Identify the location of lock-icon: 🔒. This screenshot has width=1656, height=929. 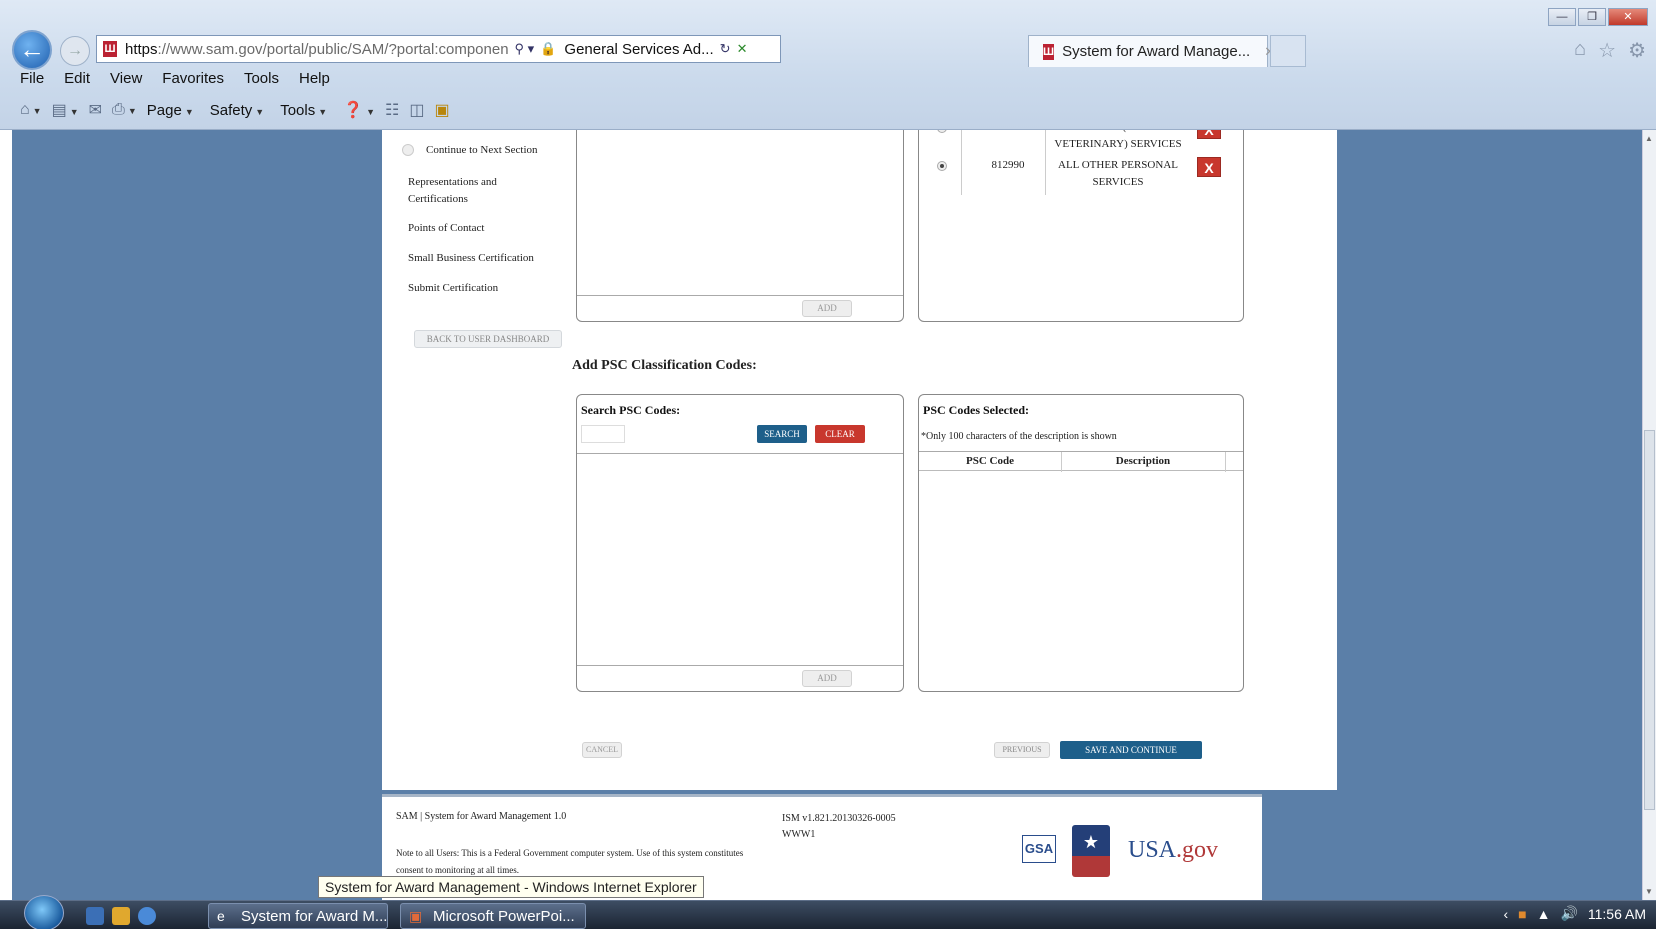
(548, 49).